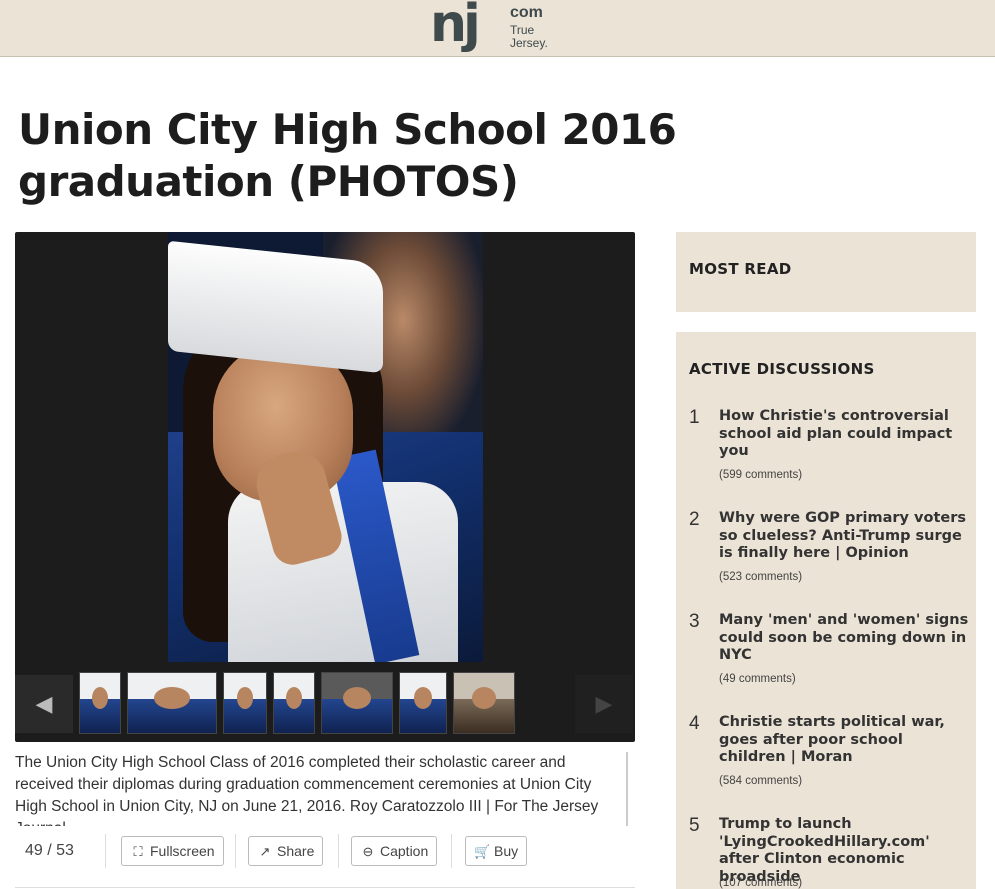  Describe the element at coordinates (455, 27) in the screenshot. I see `logo-nj: nj` at that location.